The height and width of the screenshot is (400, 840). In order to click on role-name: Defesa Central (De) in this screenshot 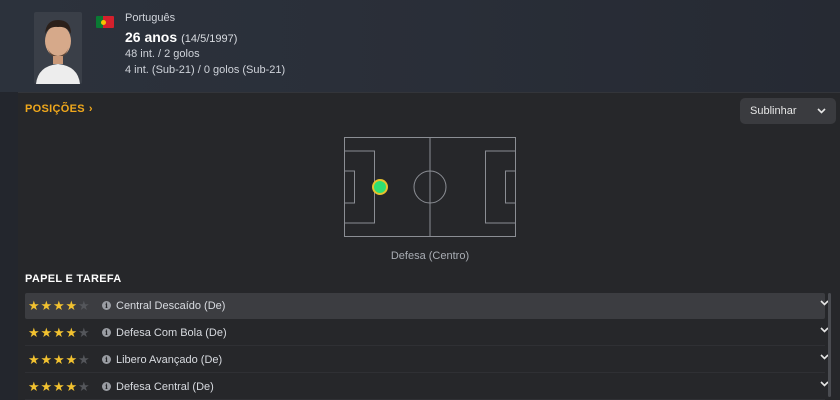, I will do `click(165, 386)`.